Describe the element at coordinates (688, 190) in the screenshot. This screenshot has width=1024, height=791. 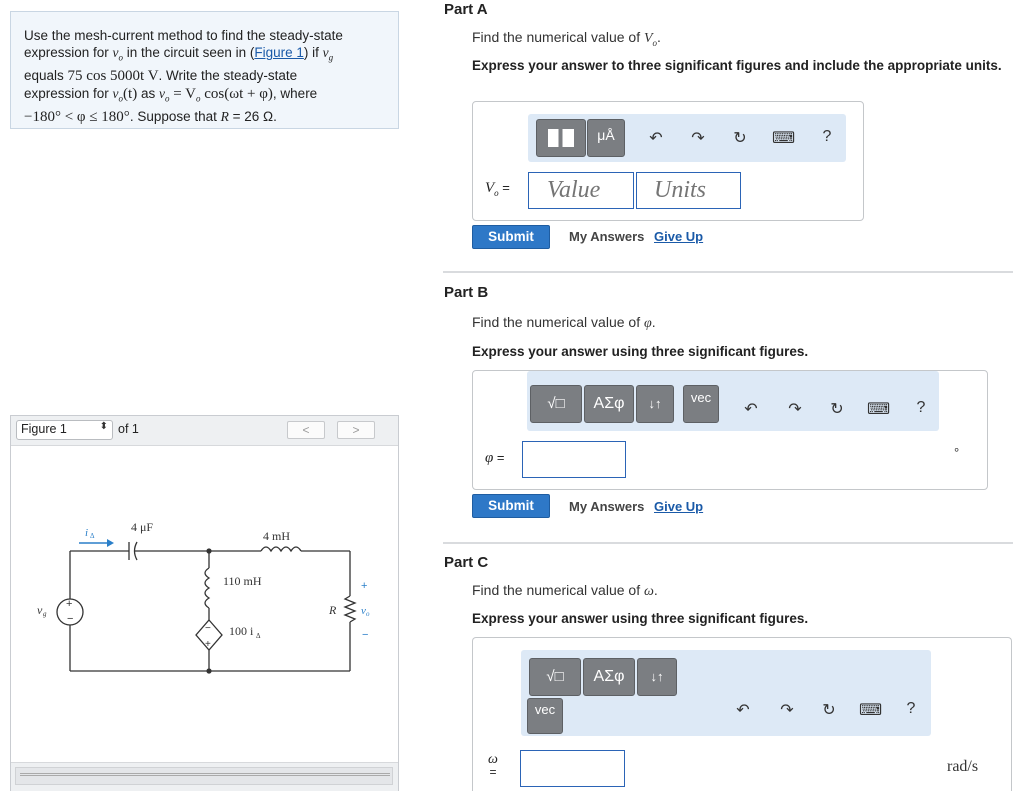
I see `units-input` at that location.